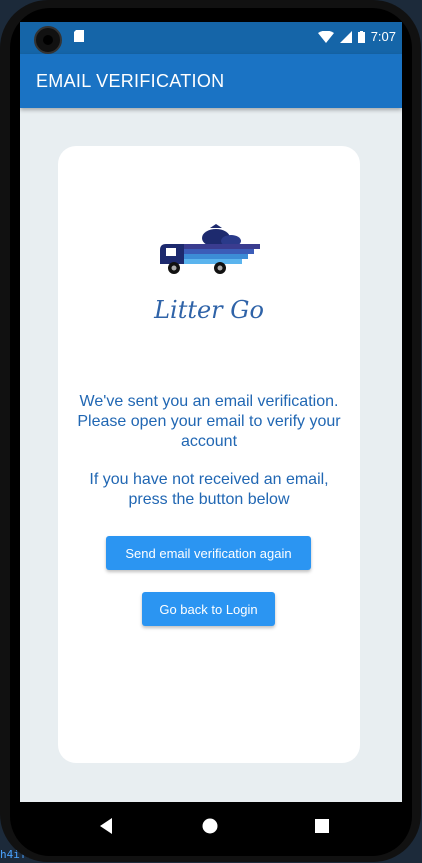 Image resolution: width=422 pixels, height=863 pixels. What do you see at coordinates (209, 310) in the screenshot?
I see `logo-text: Litter Go` at bounding box center [209, 310].